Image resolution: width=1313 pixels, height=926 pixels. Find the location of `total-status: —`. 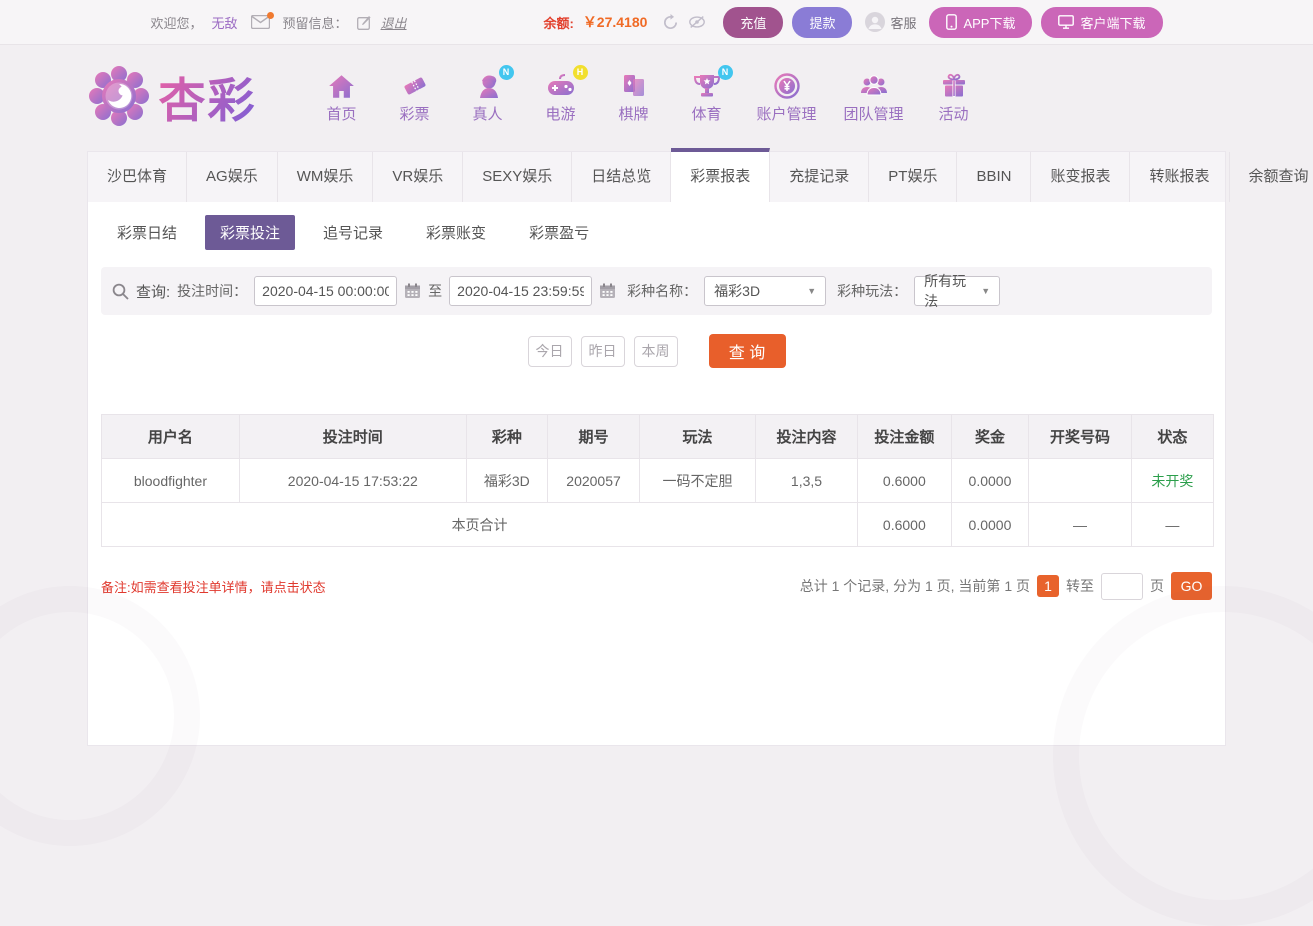

total-status: — is located at coordinates (1172, 525).